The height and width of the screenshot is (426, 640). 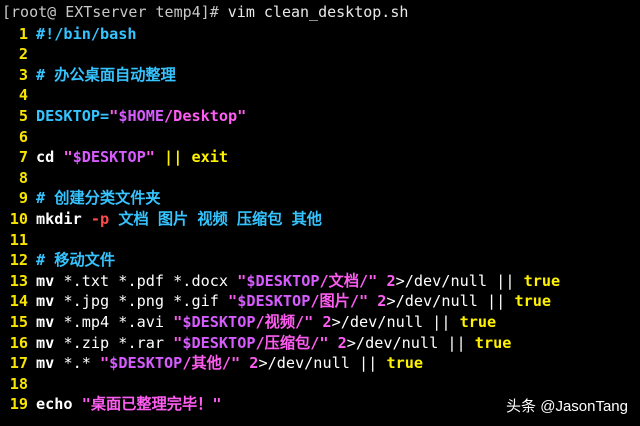 I want to click on line-number: 17, so click(x=18, y=363).